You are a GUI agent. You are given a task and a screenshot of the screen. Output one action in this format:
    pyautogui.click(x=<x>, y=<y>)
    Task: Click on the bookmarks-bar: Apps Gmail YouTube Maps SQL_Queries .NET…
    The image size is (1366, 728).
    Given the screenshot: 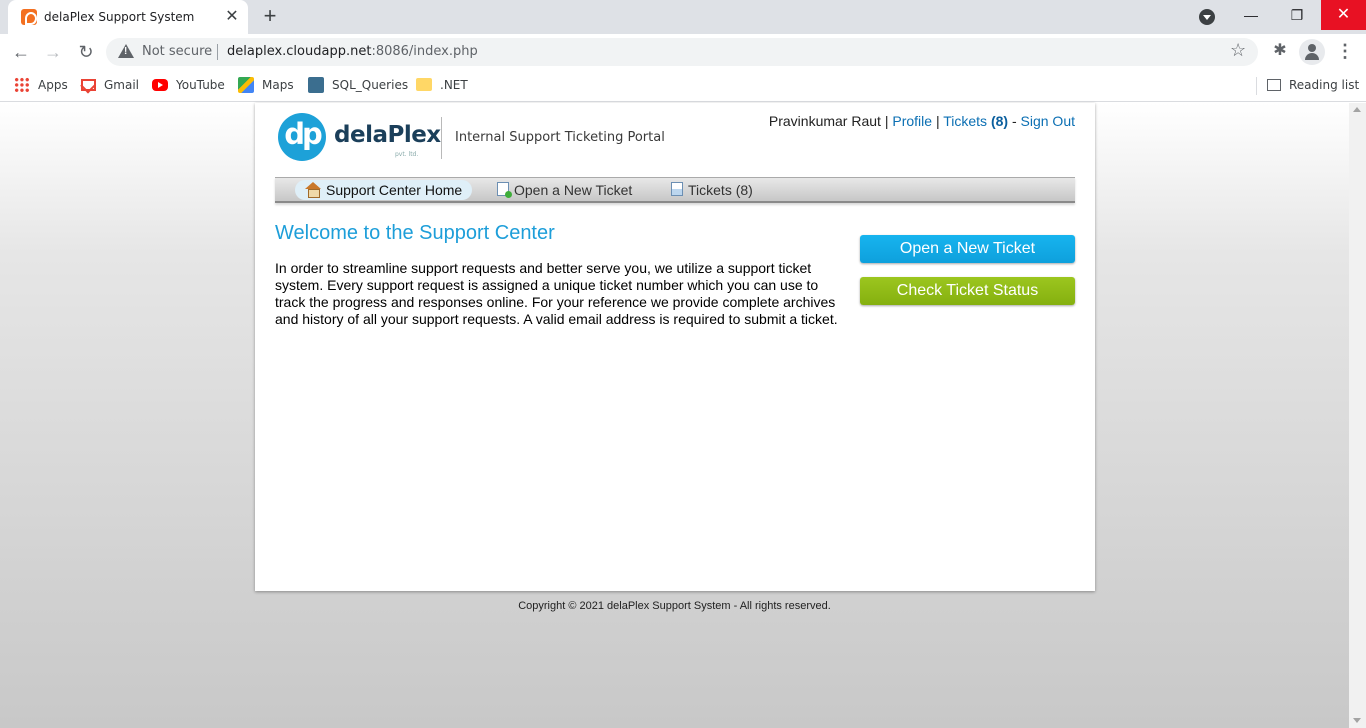 What is the action you would take?
    pyautogui.click(x=683, y=86)
    